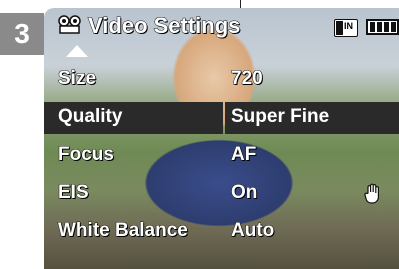 The width and height of the screenshot is (399, 269). Describe the element at coordinates (69, 24) in the screenshot. I see `camcorder-menu-icon` at that location.